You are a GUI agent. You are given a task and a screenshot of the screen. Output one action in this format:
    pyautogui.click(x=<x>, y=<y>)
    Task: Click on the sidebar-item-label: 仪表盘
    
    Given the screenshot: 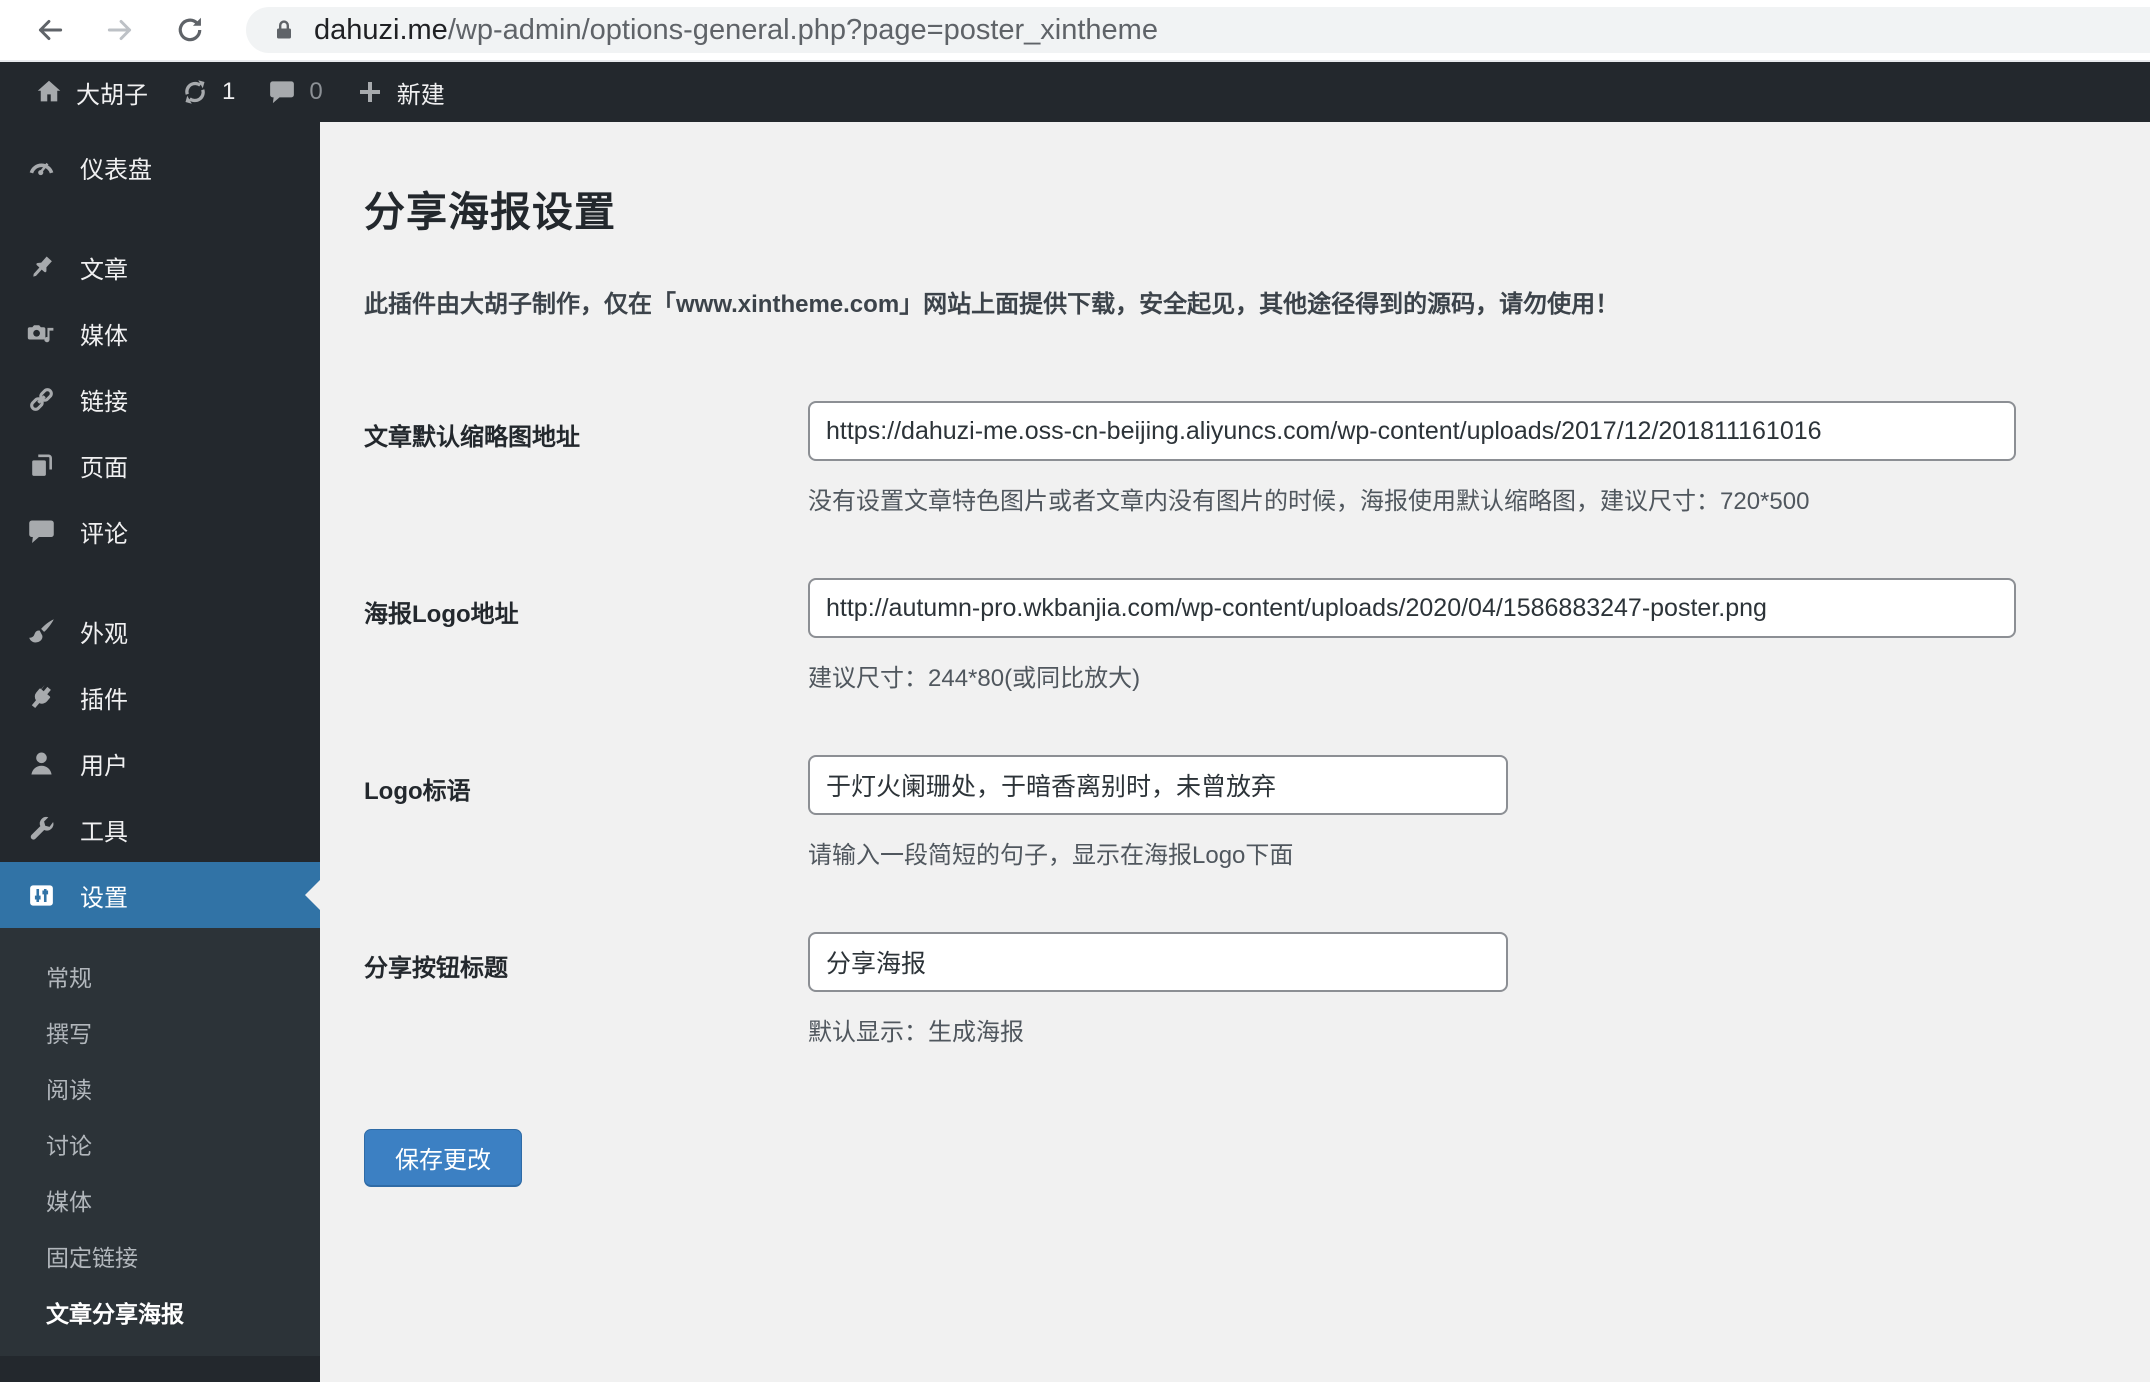 What is the action you would take?
    pyautogui.click(x=116, y=170)
    